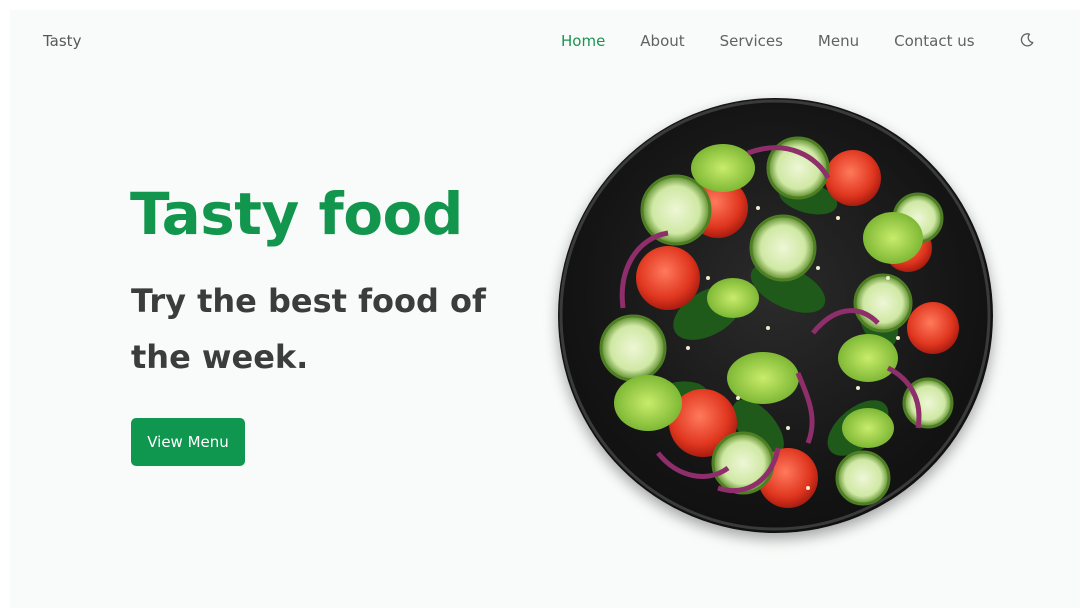 Image resolution: width=1081 pixels, height=609 pixels. I want to click on hero-title: Tasty food, so click(296, 214).